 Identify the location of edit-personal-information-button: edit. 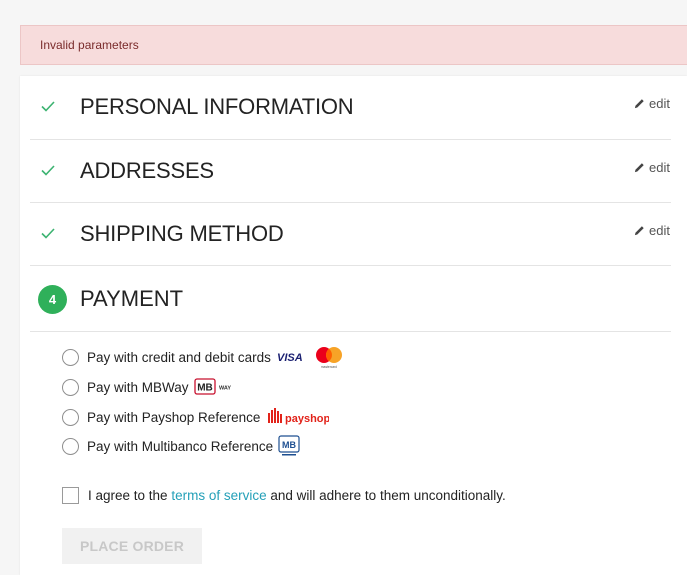
(652, 103).